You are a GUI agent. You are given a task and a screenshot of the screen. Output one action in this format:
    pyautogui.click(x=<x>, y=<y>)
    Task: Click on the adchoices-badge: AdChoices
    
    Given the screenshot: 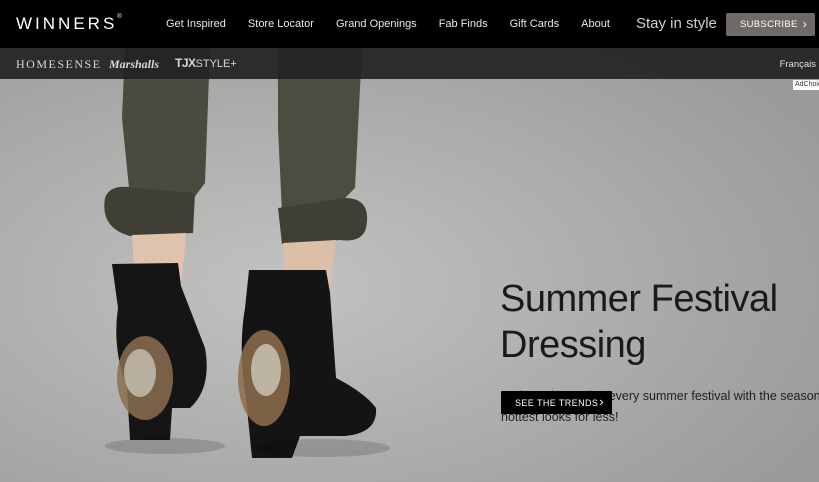 What is the action you would take?
    pyautogui.click(x=806, y=85)
    